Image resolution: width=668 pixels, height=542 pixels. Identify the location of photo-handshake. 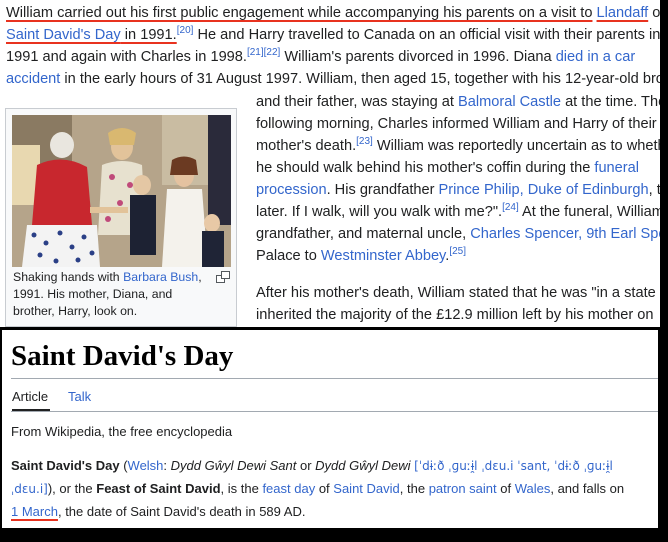
(121, 191).